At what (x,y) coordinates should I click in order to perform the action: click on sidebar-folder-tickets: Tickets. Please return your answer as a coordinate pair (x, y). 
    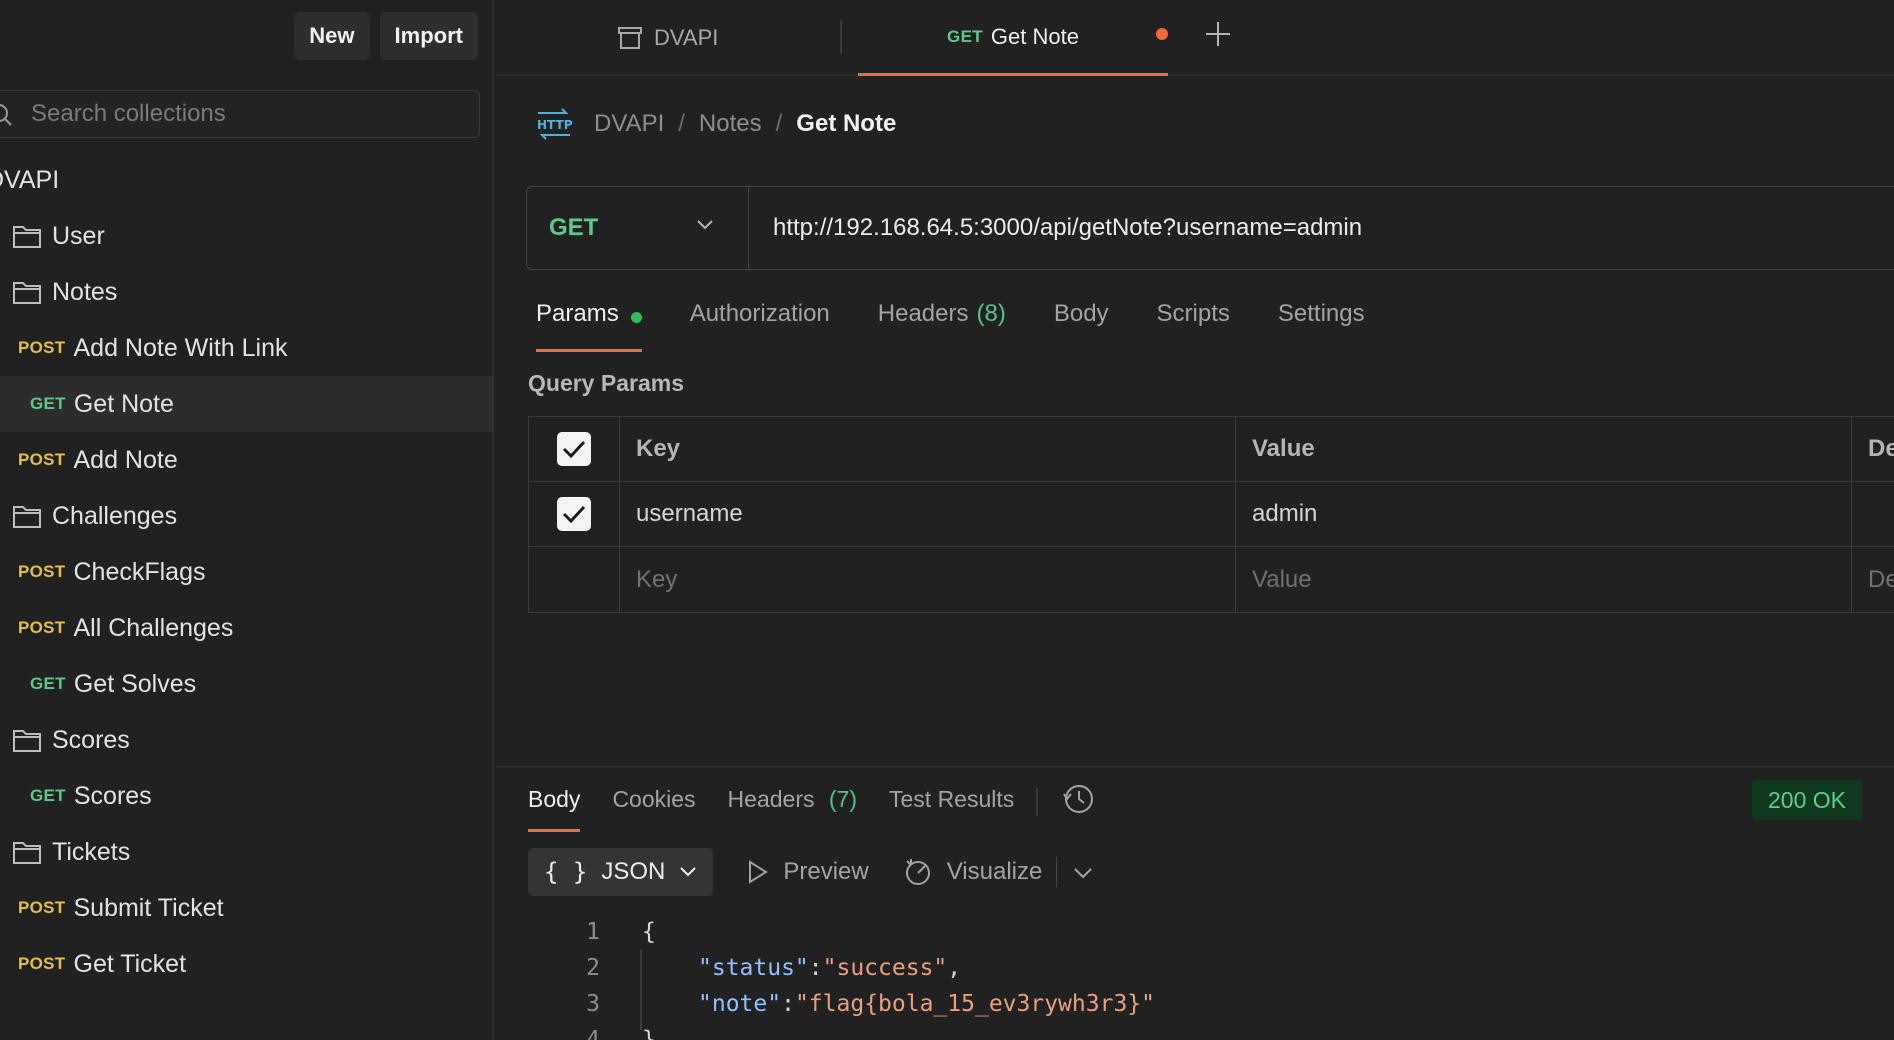
    Looking at the image, I should click on (246, 852).